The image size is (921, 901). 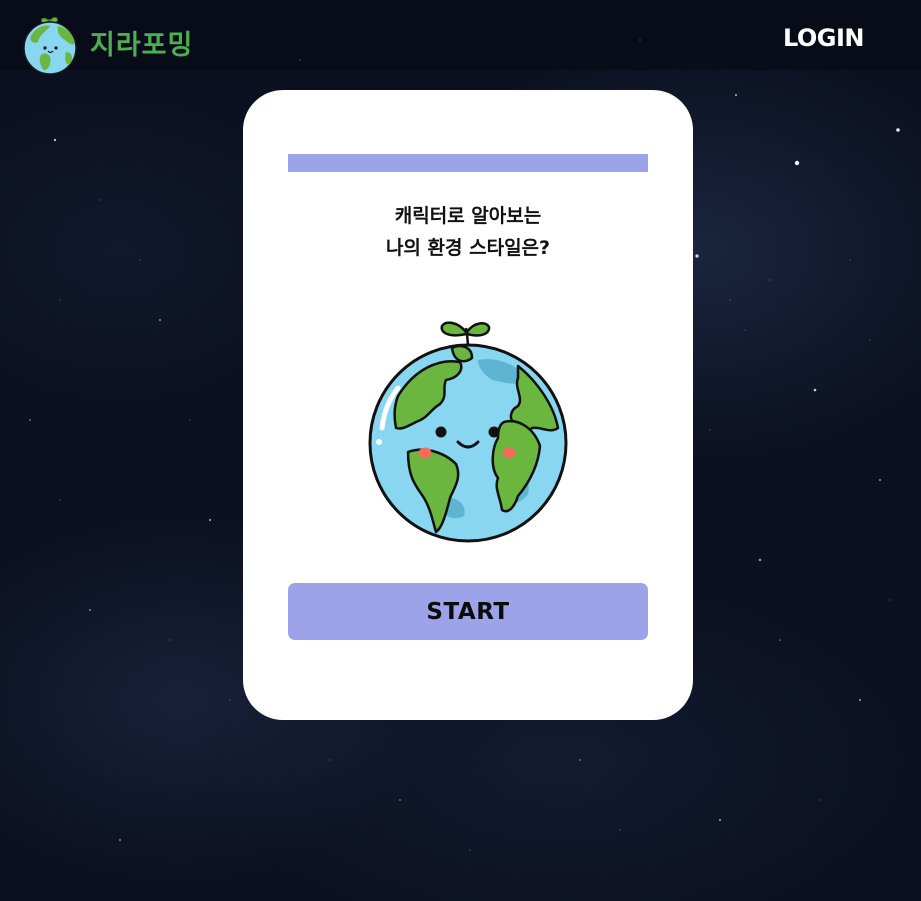 I want to click on title-line-2: 나의 환경 스타일은?, so click(x=468, y=248).